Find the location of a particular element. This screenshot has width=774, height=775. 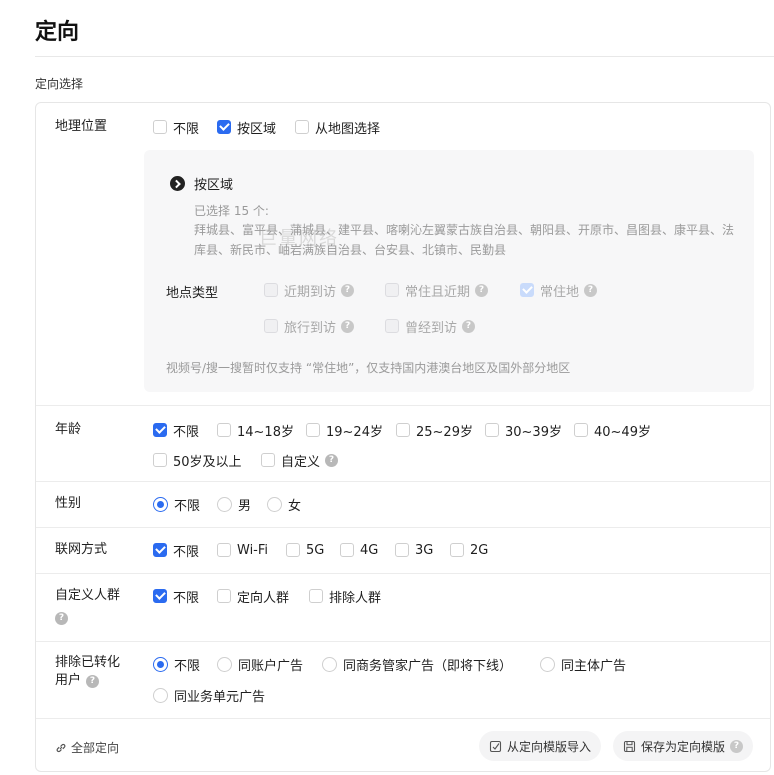

age-option-50-plus: 50岁及以上 is located at coordinates (197, 460).